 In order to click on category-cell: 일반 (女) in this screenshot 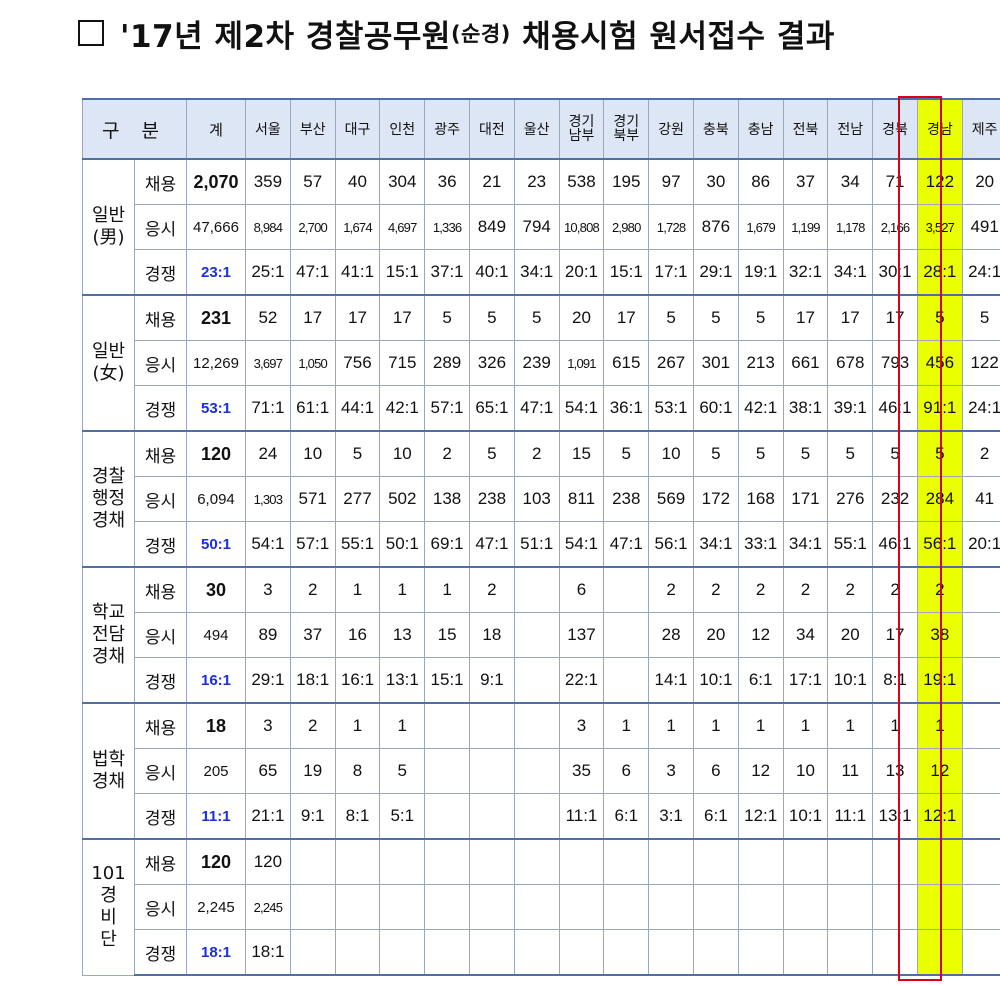, I will do `click(108, 363)`.